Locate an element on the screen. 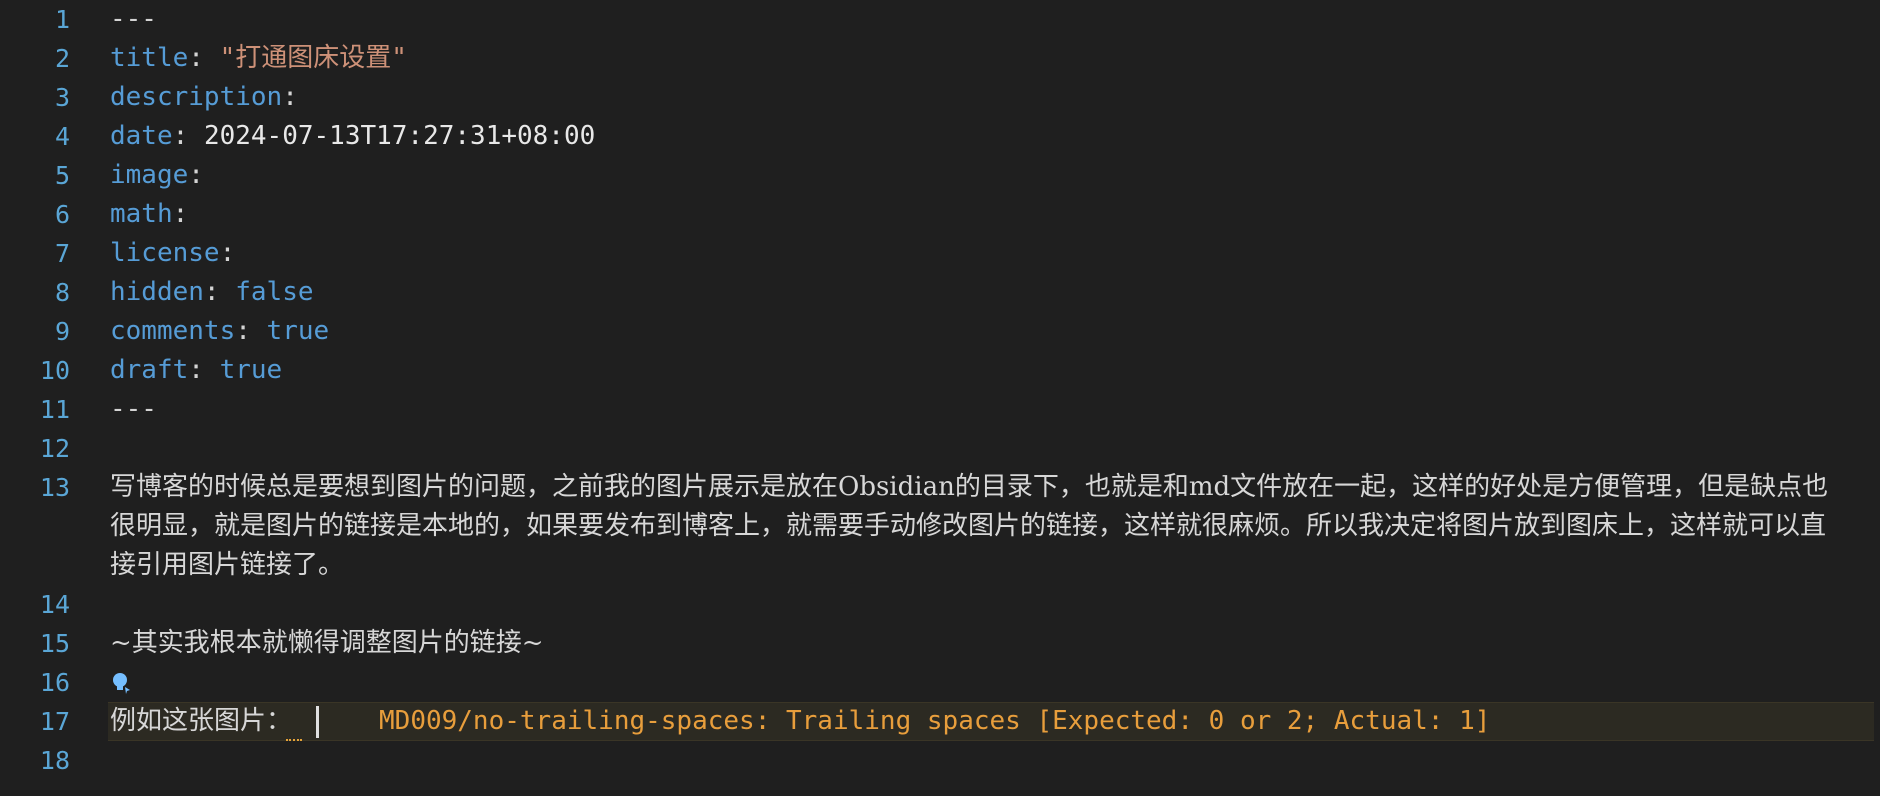 The image size is (1880, 796). text-cursor is located at coordinates (318, 721).